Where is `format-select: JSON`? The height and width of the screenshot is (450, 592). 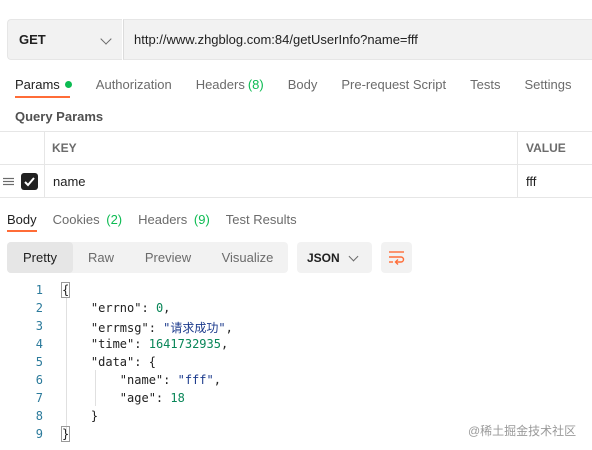 format-select: JSON is located at coordinates (334, 257).